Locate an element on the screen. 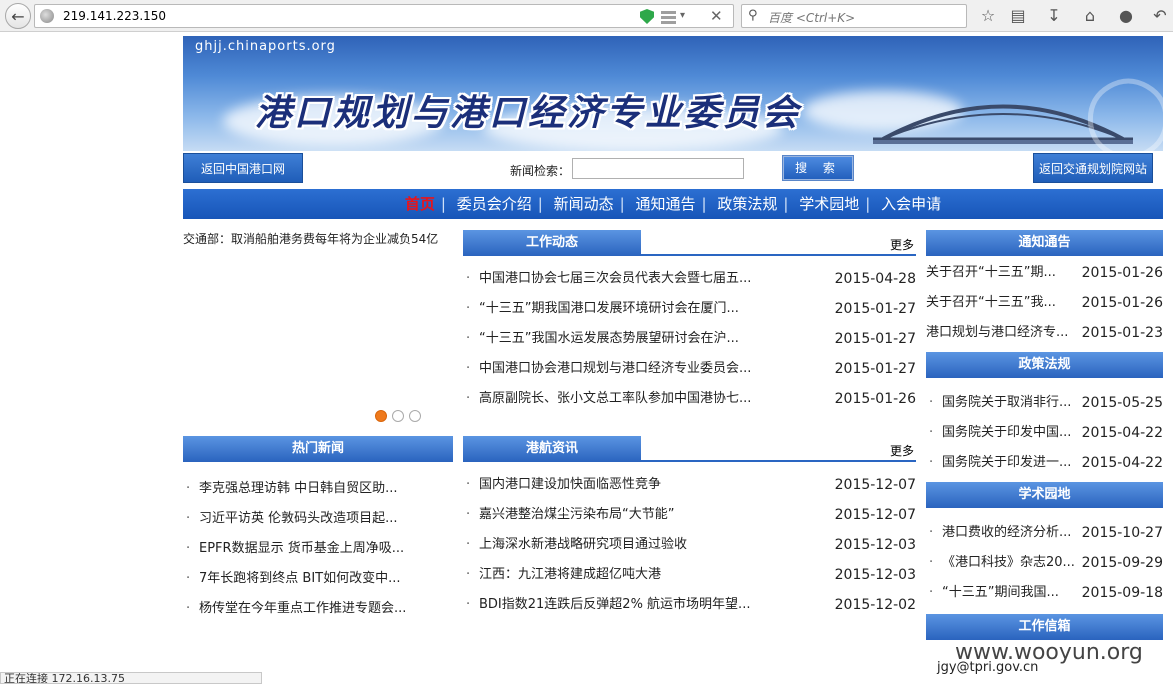 The height and width of the screenshot is (684, 1173). item-date: 2015-09-29 is located at coordinates (1122, 563).